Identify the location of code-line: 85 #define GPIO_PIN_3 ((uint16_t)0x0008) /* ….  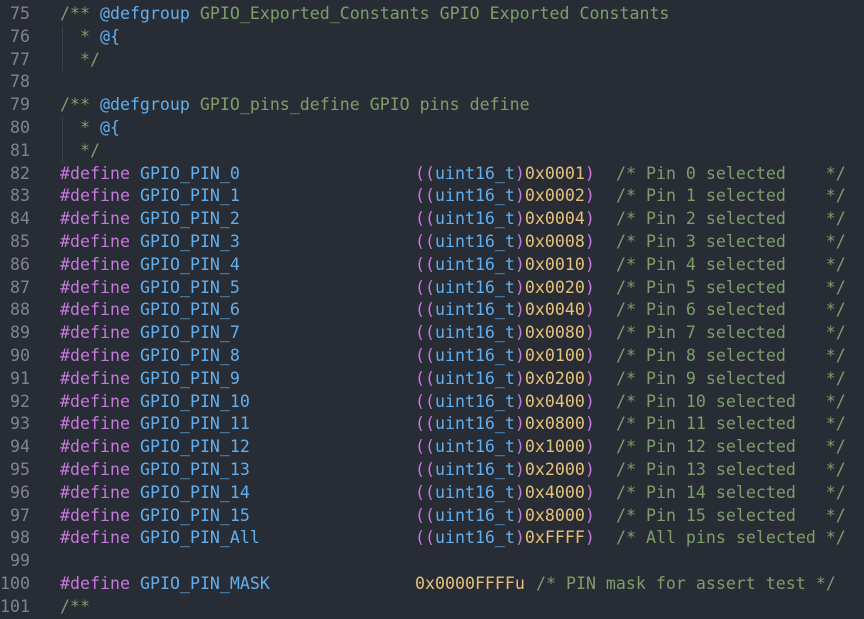
(432, 242).